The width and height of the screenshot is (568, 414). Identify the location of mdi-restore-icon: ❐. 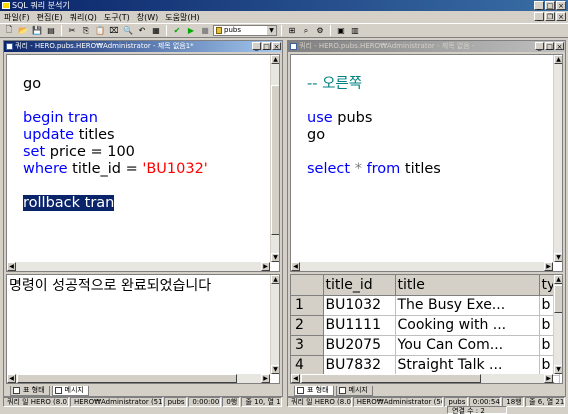
(550, 16).